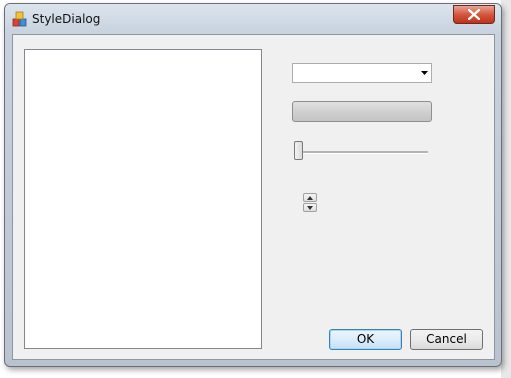 Image resolution: width=511 pixels, height=378 pixels. I want to click on arrow-down-icon, so click(310, 208).